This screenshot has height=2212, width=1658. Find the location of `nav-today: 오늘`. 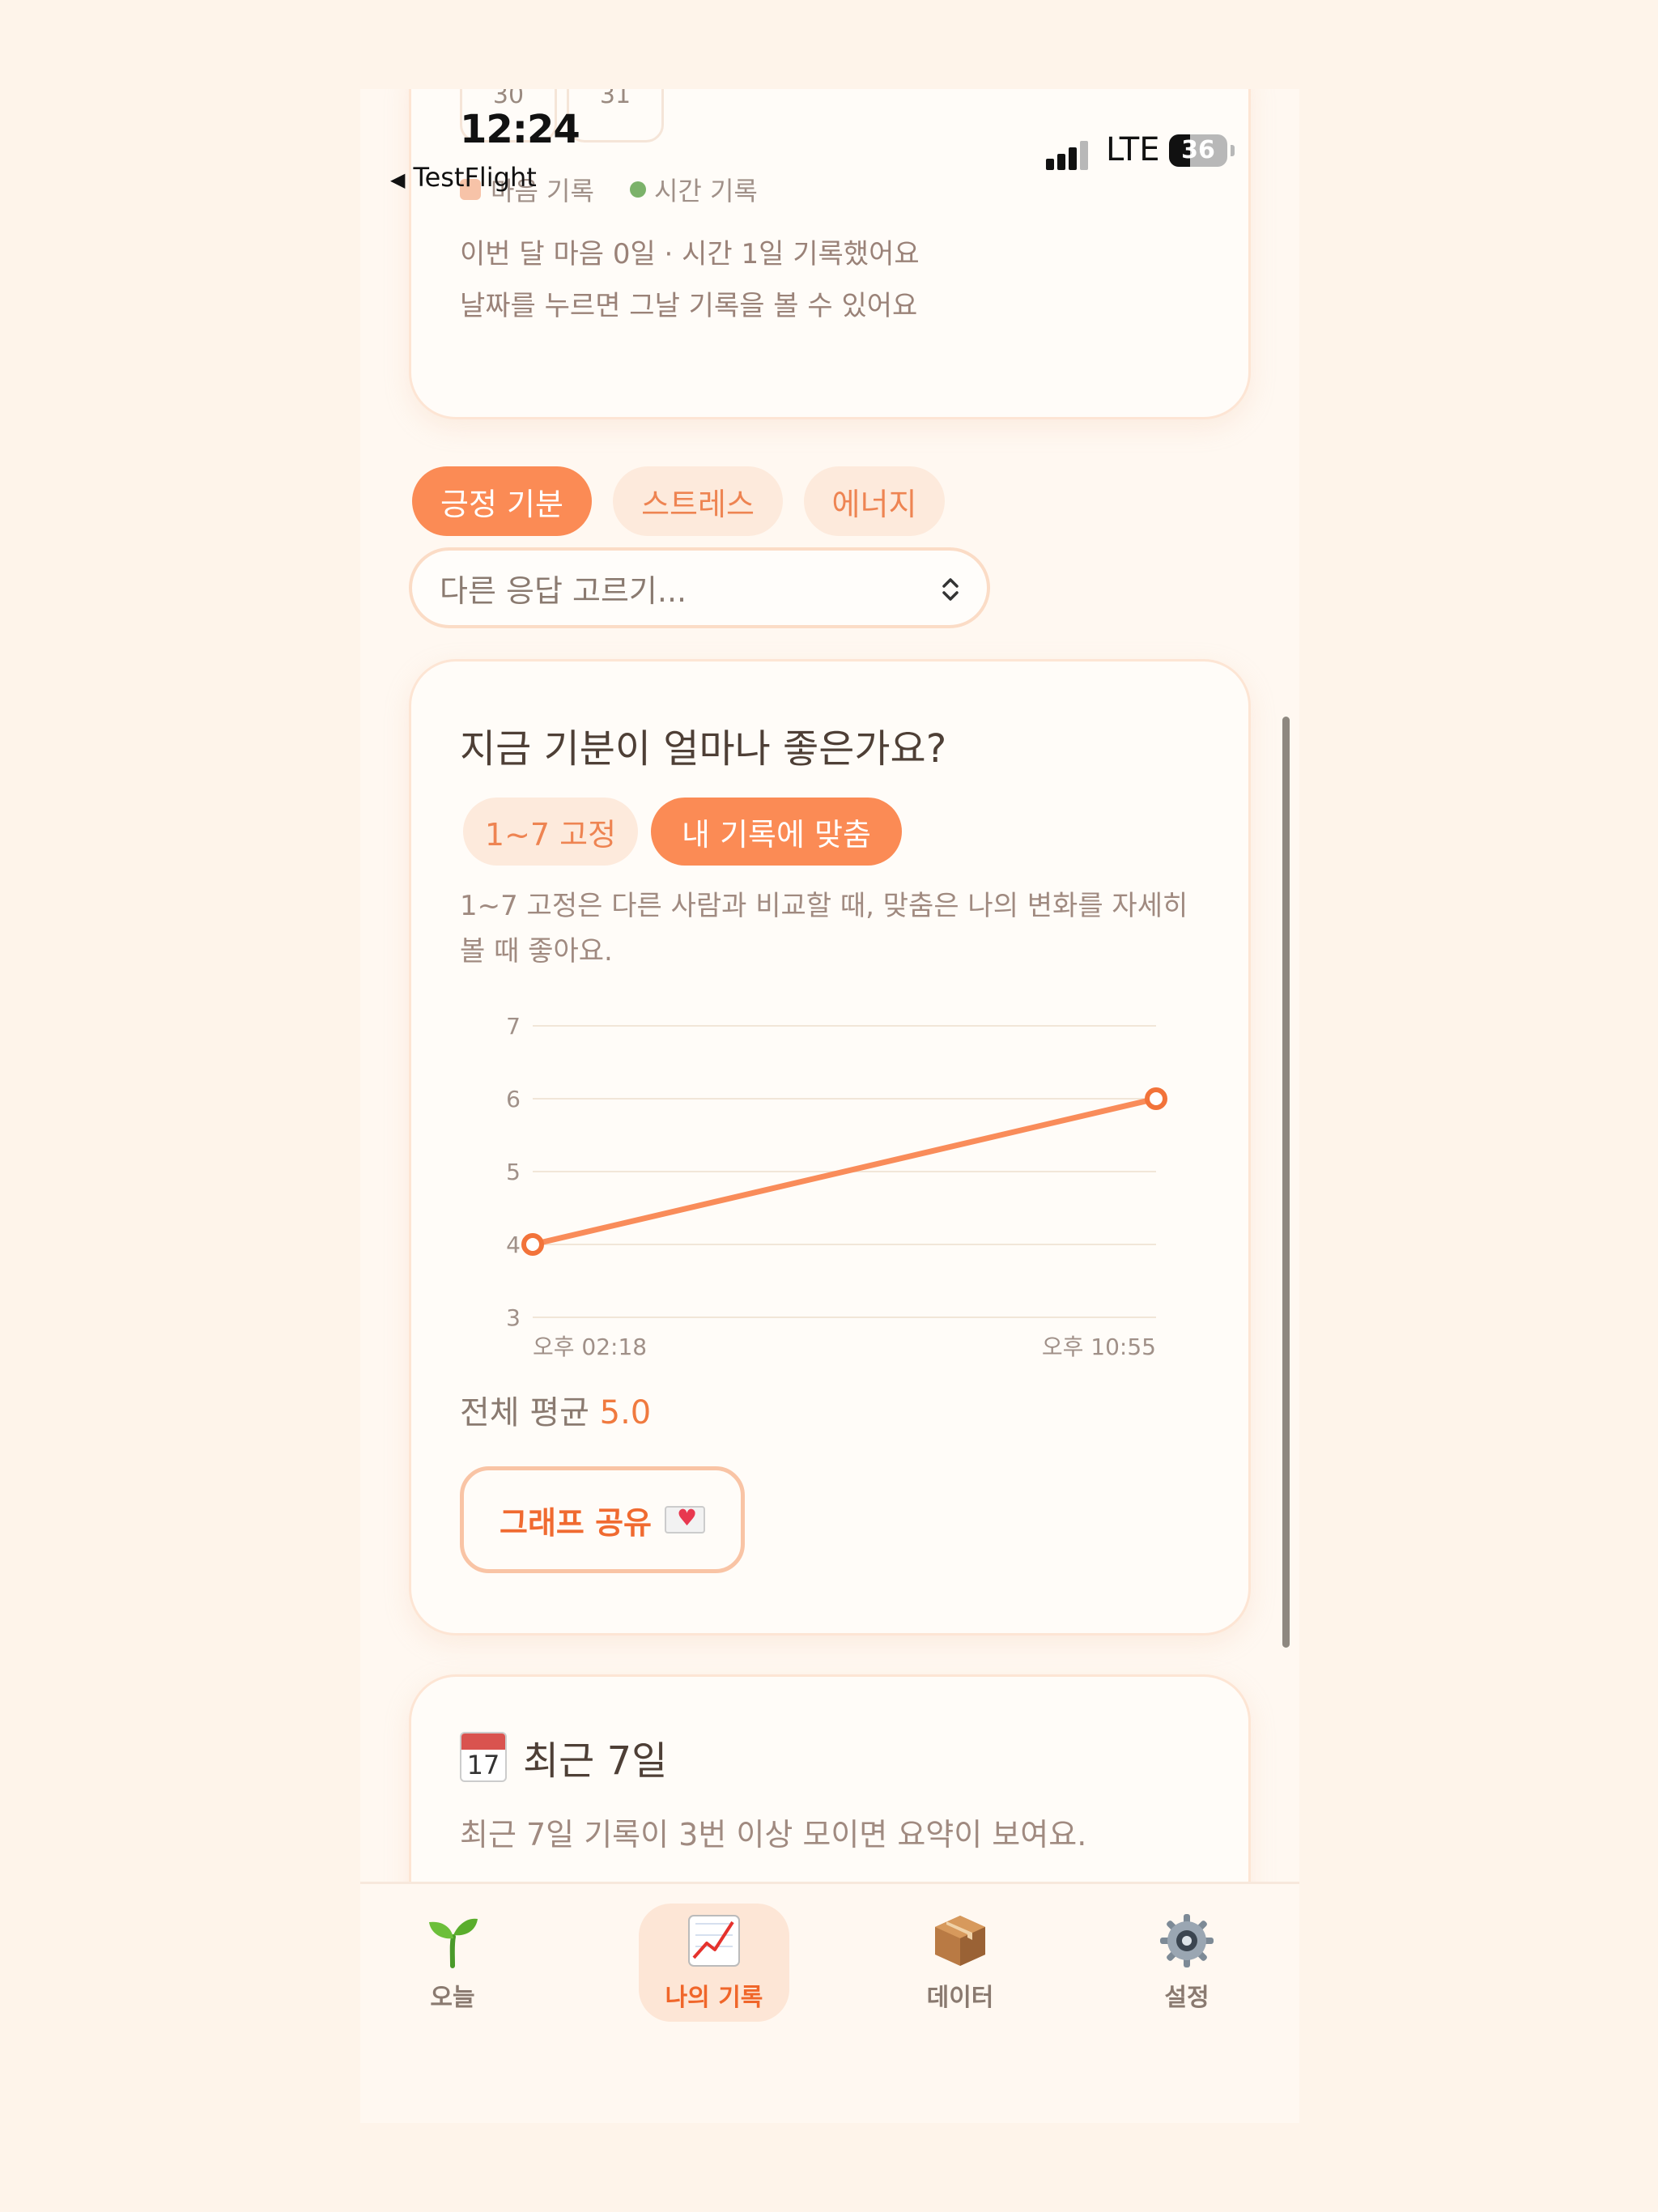

nav-today: 오늘 is located at coordinates (452, 1963).